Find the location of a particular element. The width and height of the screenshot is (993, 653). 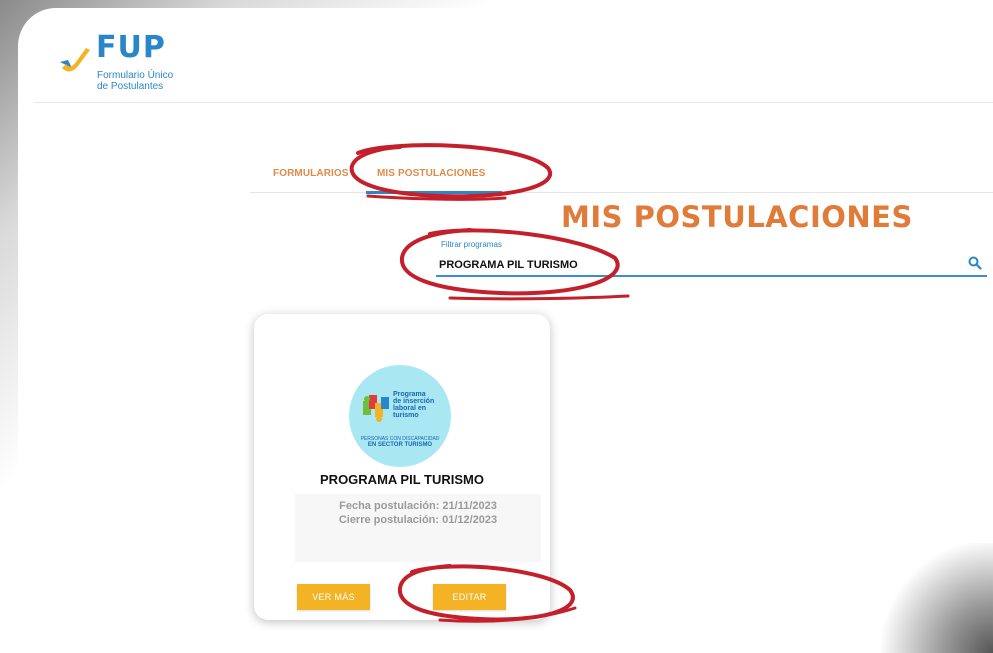

logo-subtitle: Formulario Único de Postulantes is located at coordinates (147, 81).